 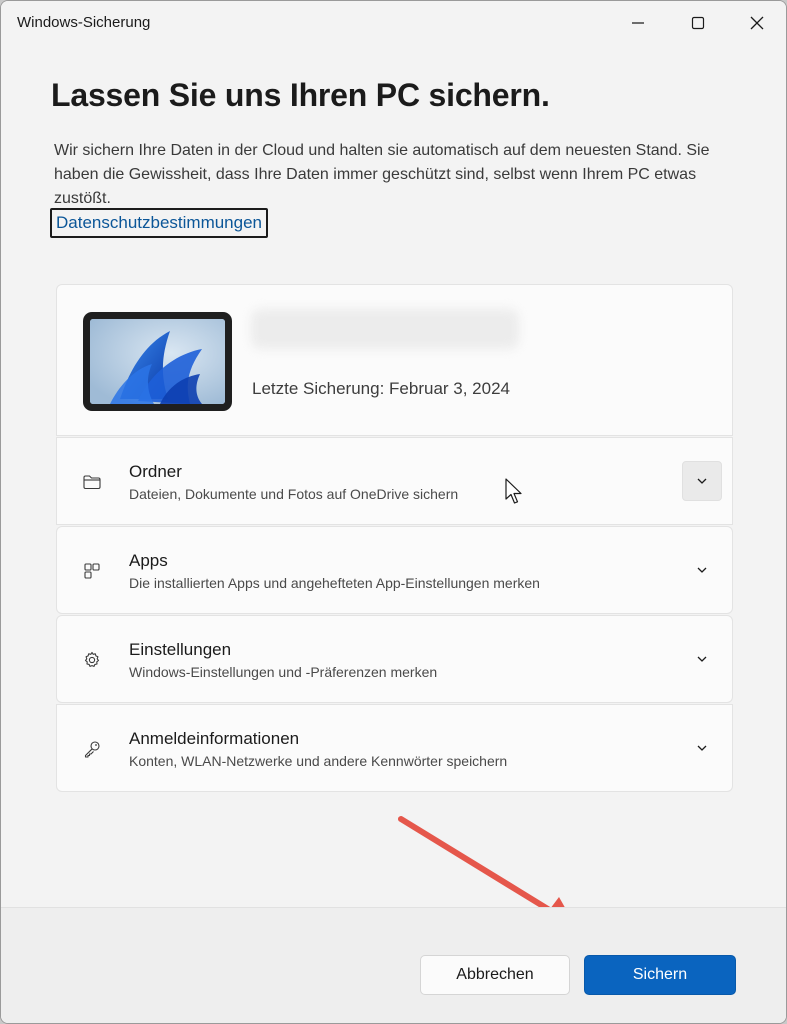 I want to click on device-image, so click(x=157, y=361).